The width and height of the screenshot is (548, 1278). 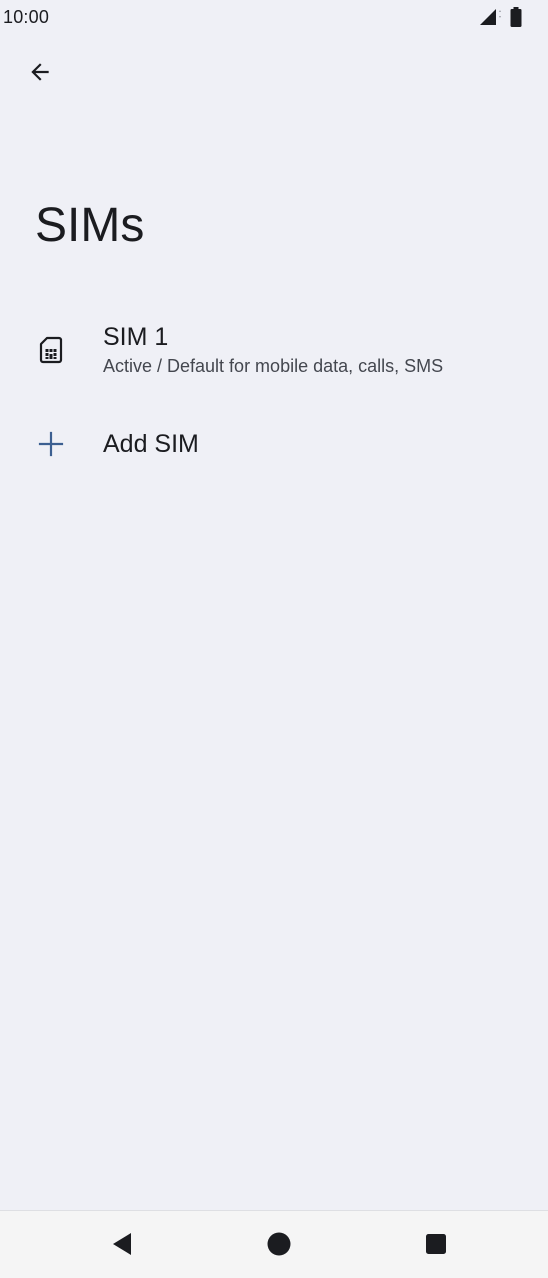 What do you see at coordinates (317, 444) in the screenshot?
I see `add-sim-text: Add SIM` at bounding box center [317, 444].